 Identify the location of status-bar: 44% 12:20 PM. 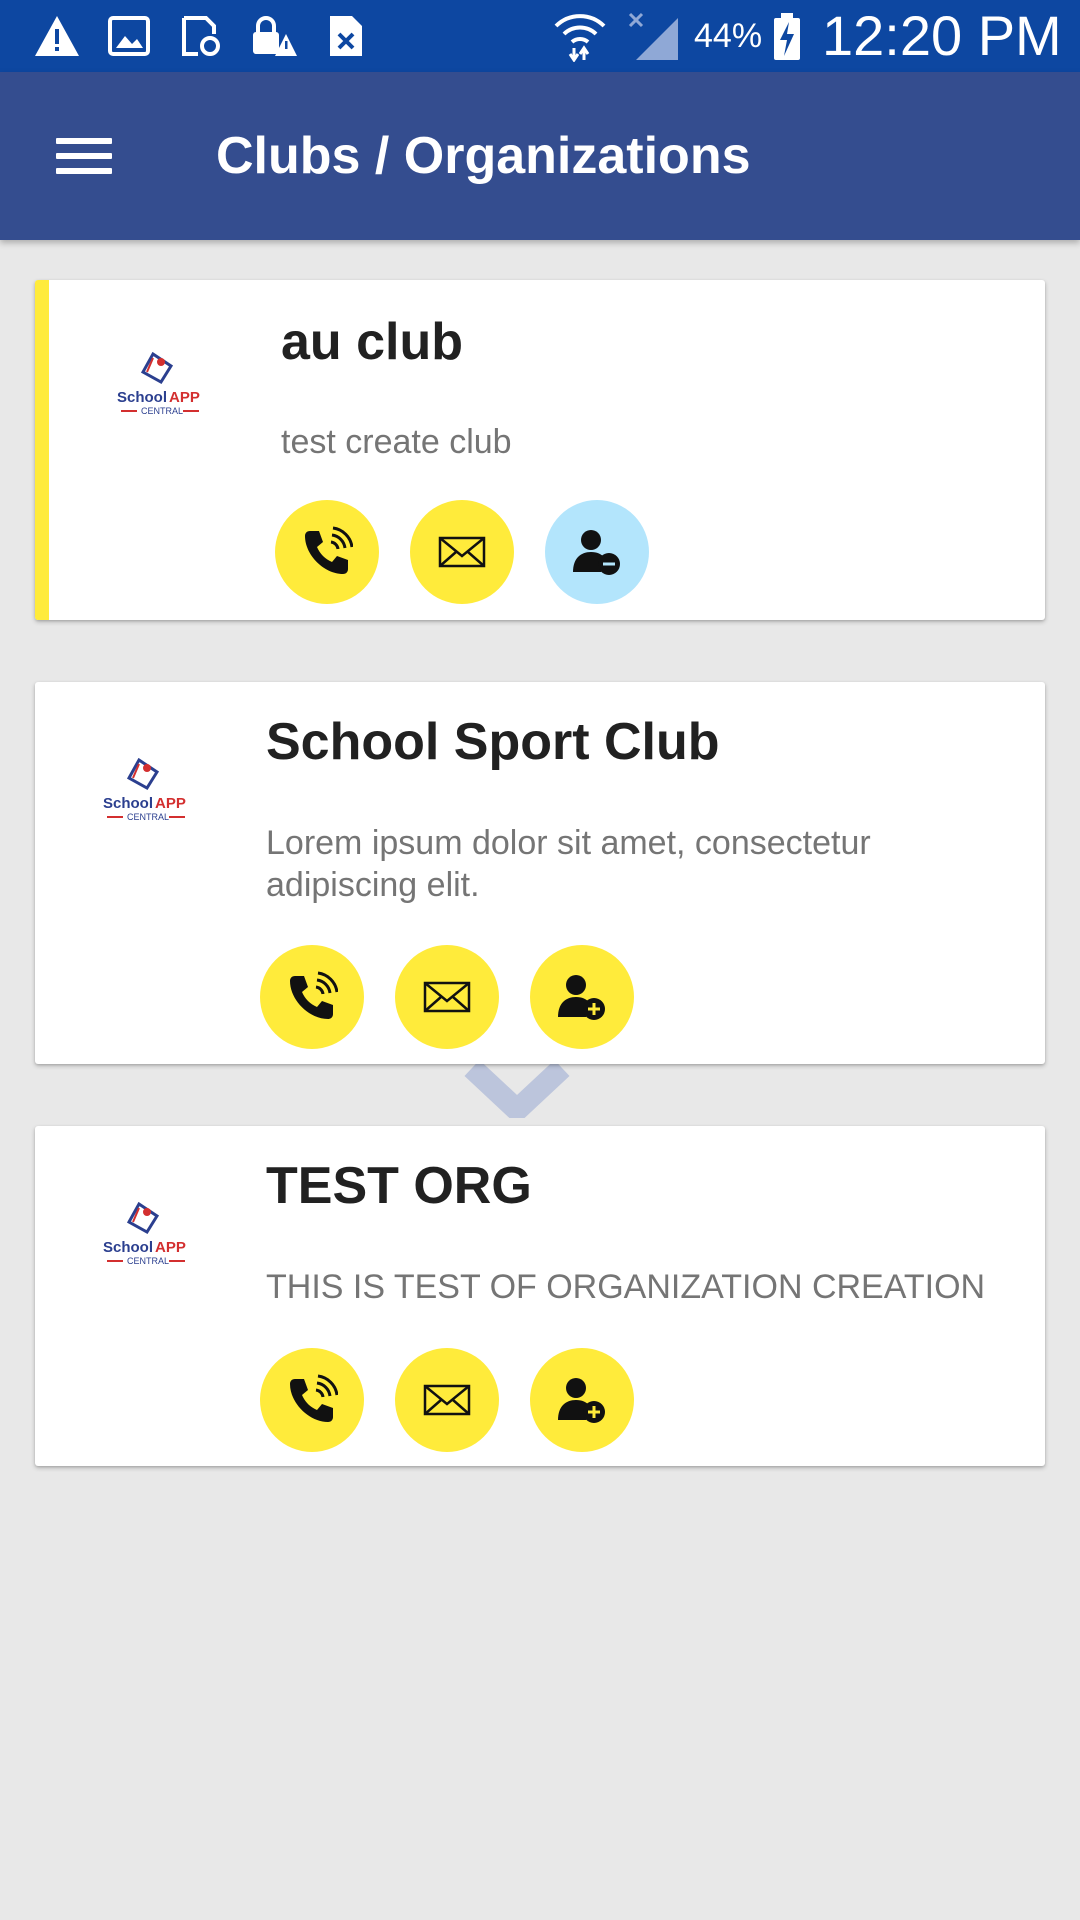
(540, 36).